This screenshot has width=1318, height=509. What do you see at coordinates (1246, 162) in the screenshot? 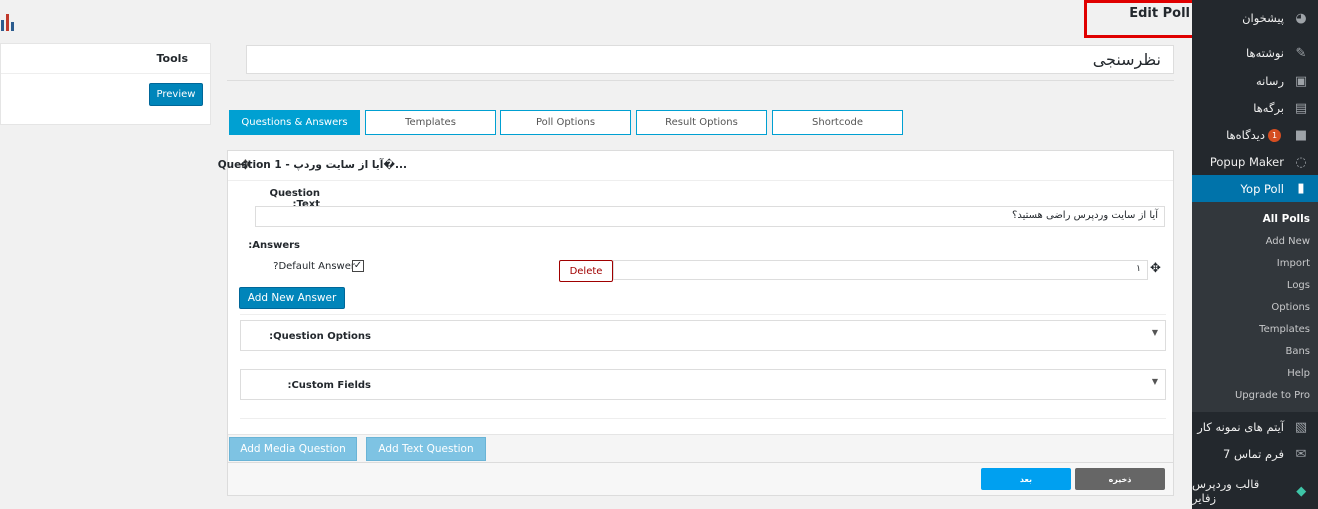
I see `menu-popup-maker-label: Popup Maker` at bounding box center [1246, 162].